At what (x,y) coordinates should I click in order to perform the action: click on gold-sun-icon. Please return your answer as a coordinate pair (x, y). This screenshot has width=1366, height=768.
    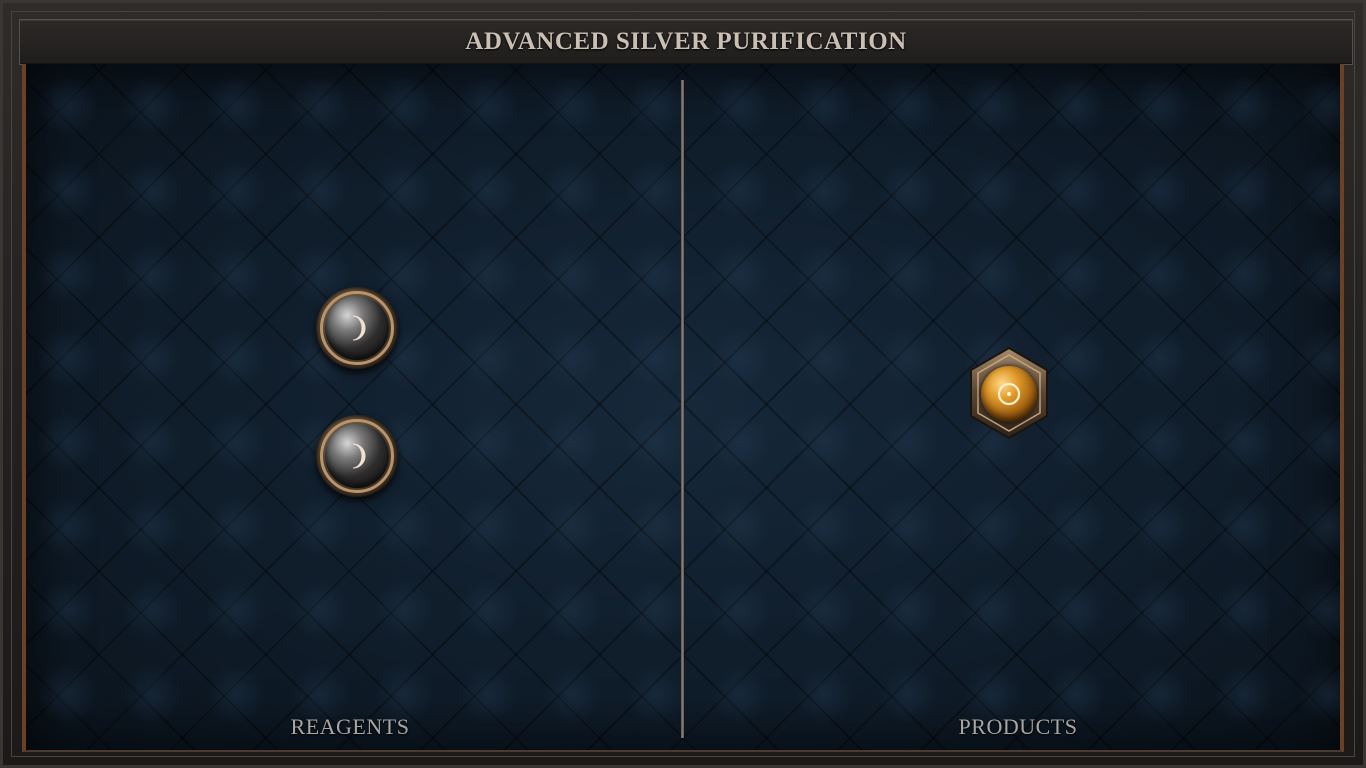
    Looking at the image, I should click on (1009, 394).